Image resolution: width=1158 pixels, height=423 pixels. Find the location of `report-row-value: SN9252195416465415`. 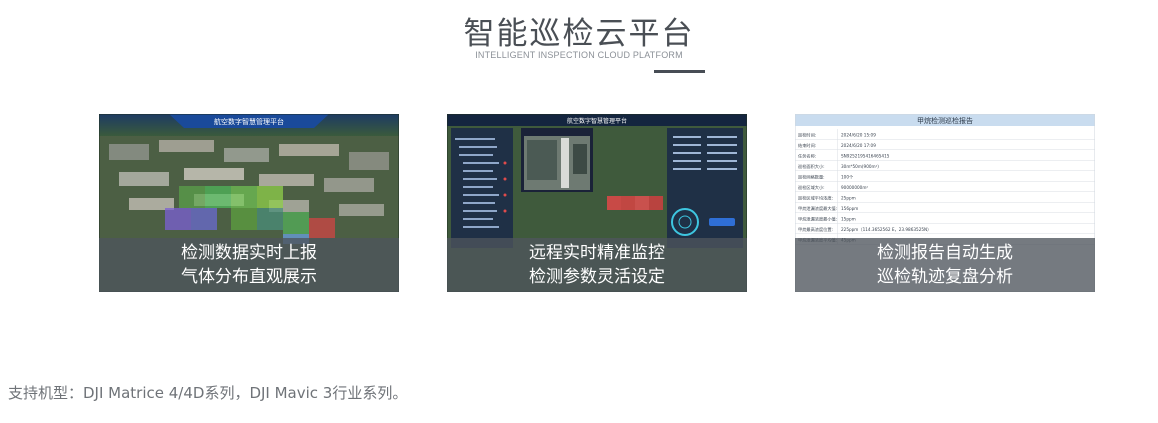

report-row-value: SN9252195416465415 is located at coordinates (865, 156).